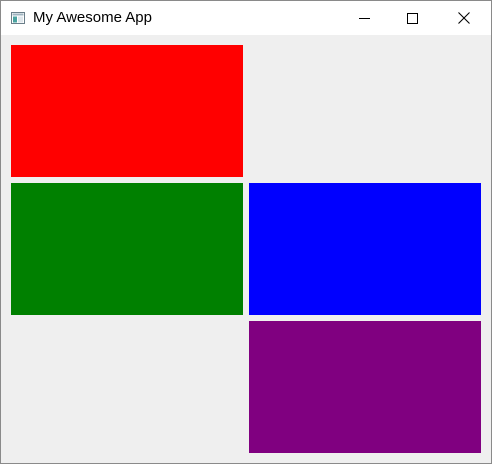 This screenshot has width=492, height=464. What do you see at coordinates (18, 17) in the screenshot?
I see `app-window-icon` at bounding box center [18, 17].